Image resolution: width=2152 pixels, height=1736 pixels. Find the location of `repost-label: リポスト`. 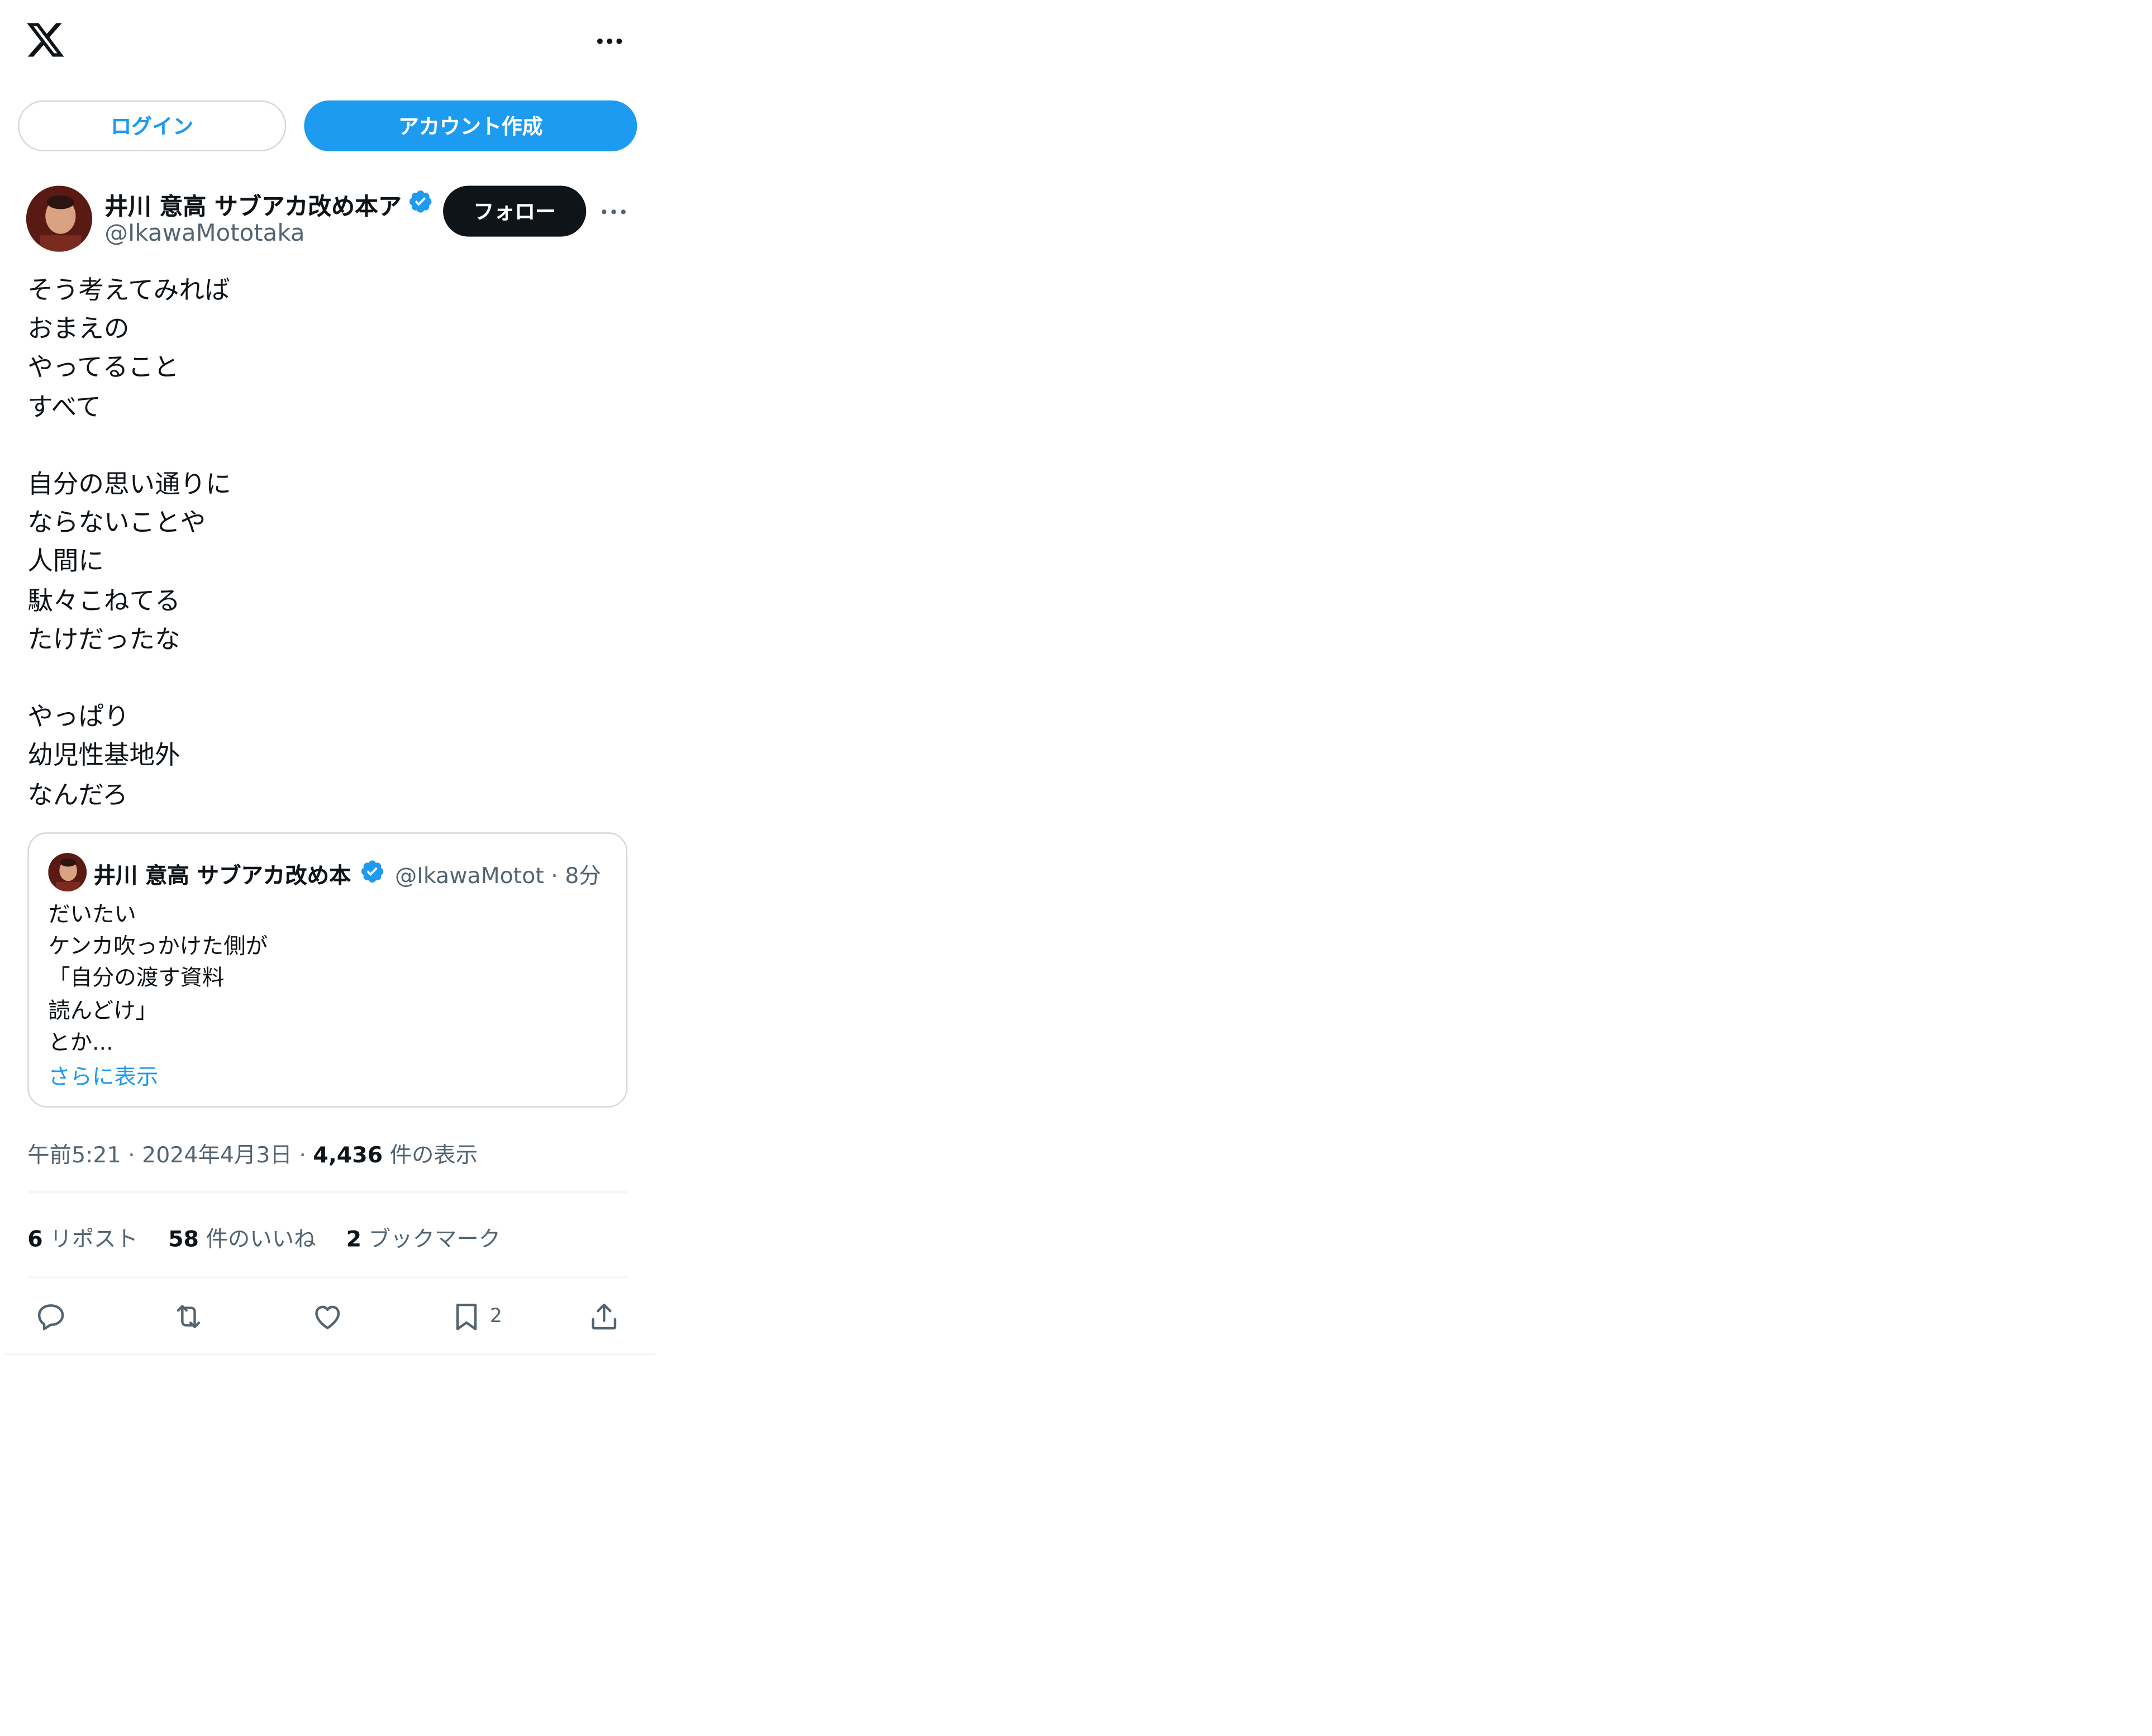

repost-label: リポスト is located at coordinates (90, 1238).